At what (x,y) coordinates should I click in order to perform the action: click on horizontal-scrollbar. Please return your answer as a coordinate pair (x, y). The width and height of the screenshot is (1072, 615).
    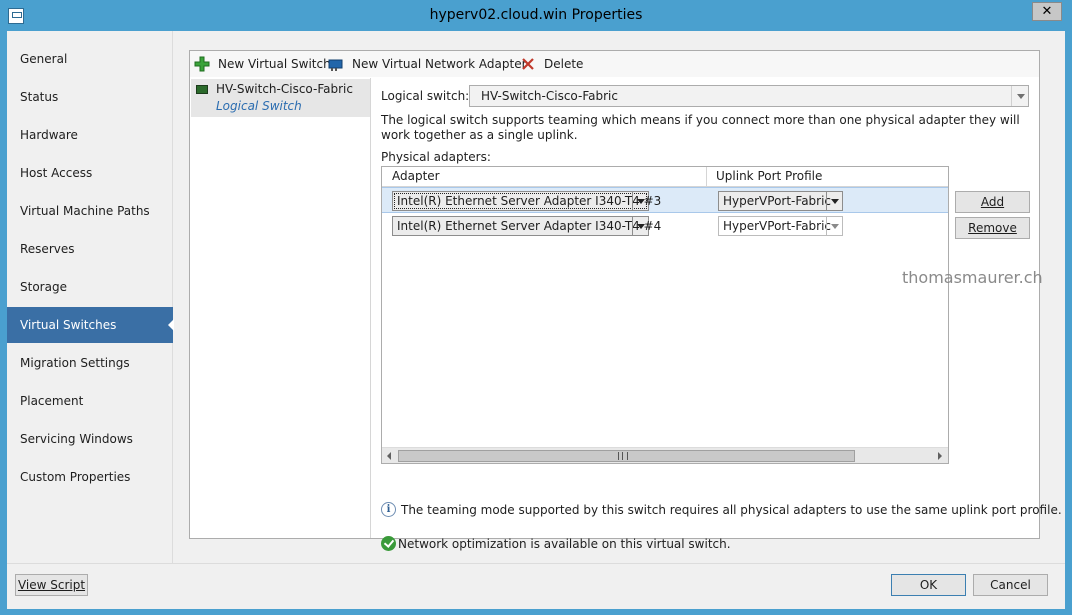
    Looking at the image, I should click on (665, 455).